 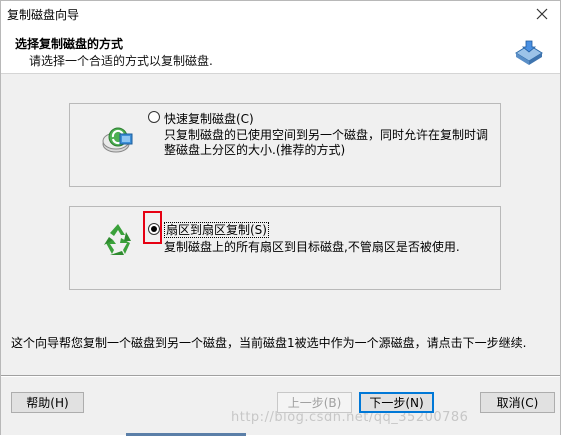 What do you see at coordinates (154, 117) in the screenshot?
I see `quick-copy-radio` at bounding box center [154, 117].